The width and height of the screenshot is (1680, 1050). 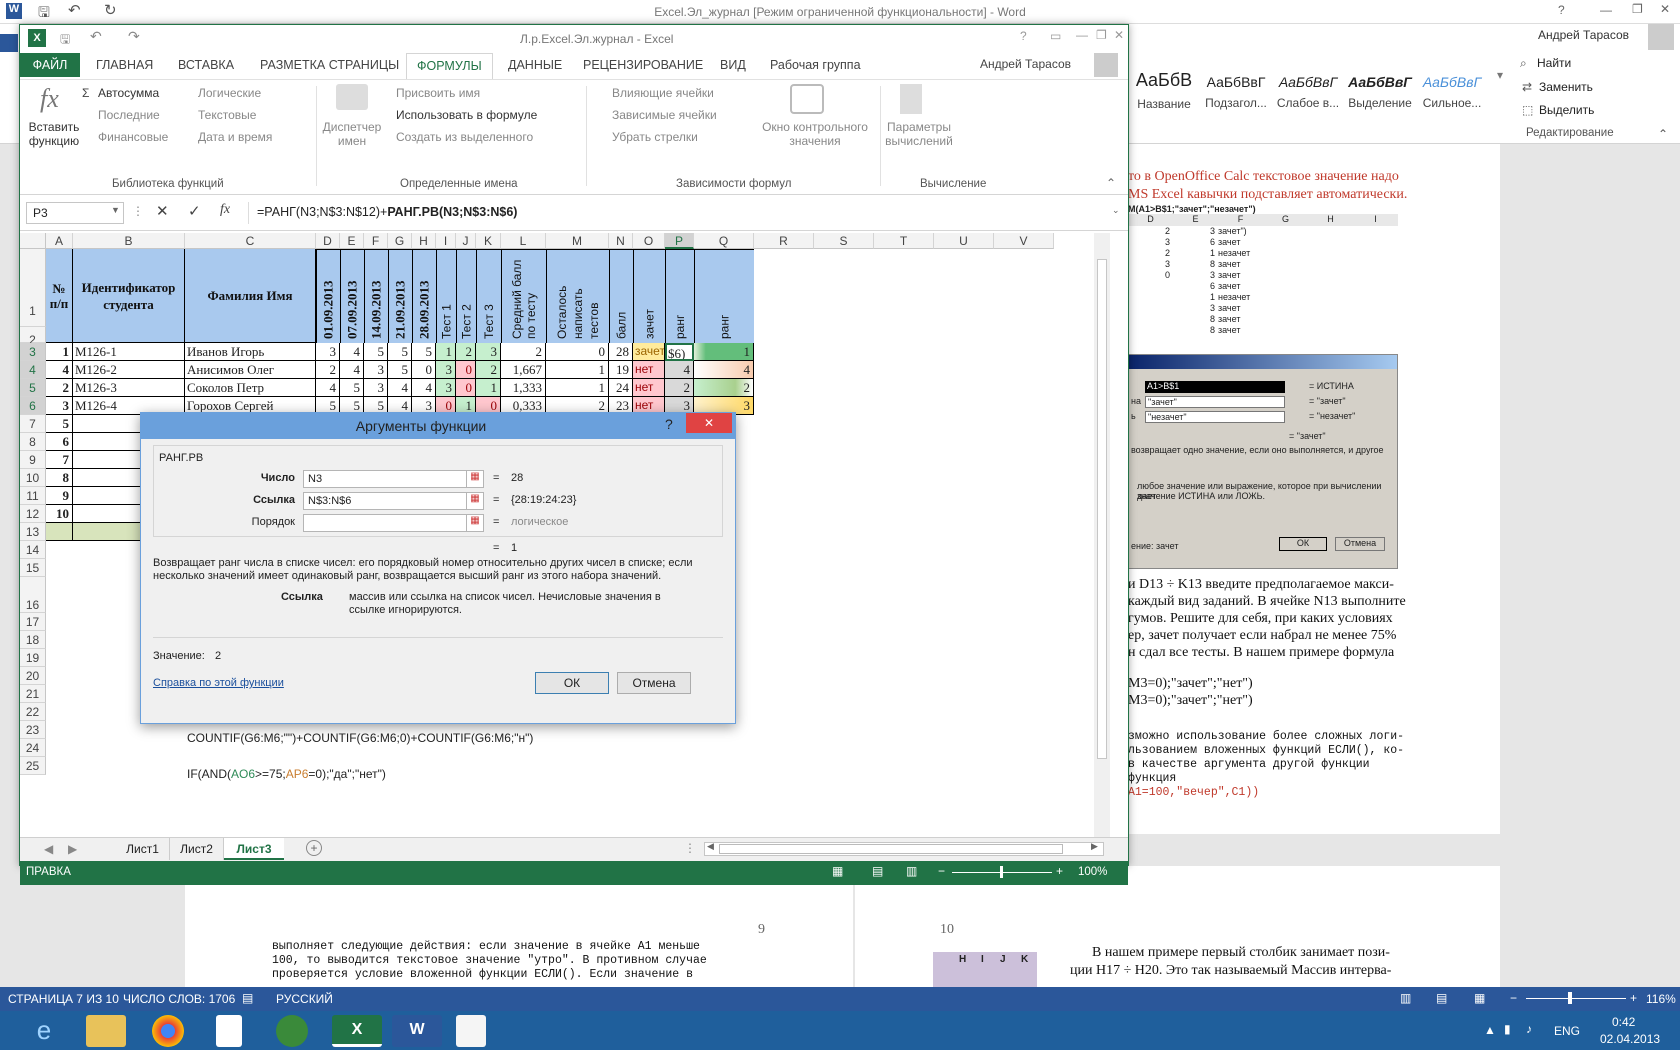 I want to click on row-header: 2, so click(x=33, y=337).